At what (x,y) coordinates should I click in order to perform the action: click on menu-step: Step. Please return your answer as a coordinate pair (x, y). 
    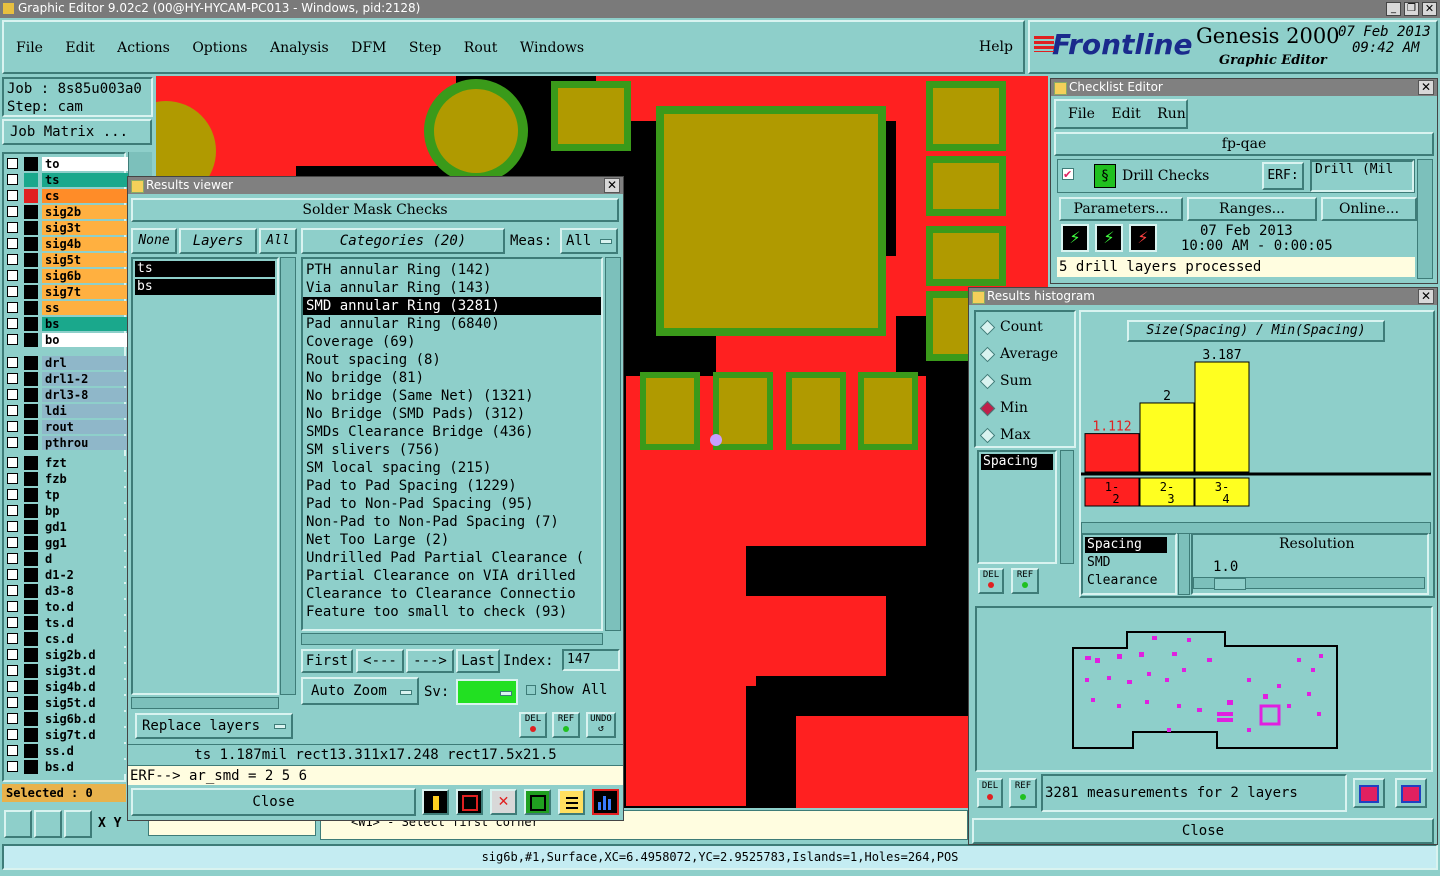
    Looking at the image, I should click on (425, 48).